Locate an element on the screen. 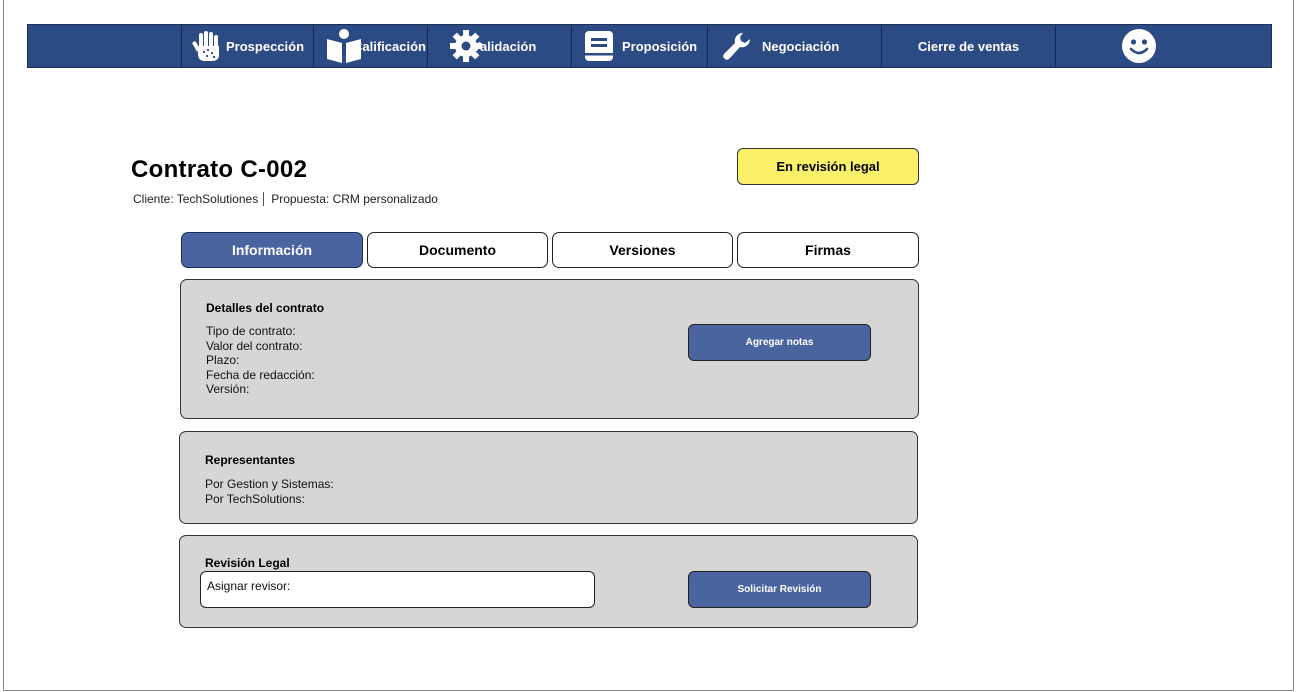 The height and width of the screenshot is (692, 1297). field-label-version: Versión: is located at coordinates (228, 389).